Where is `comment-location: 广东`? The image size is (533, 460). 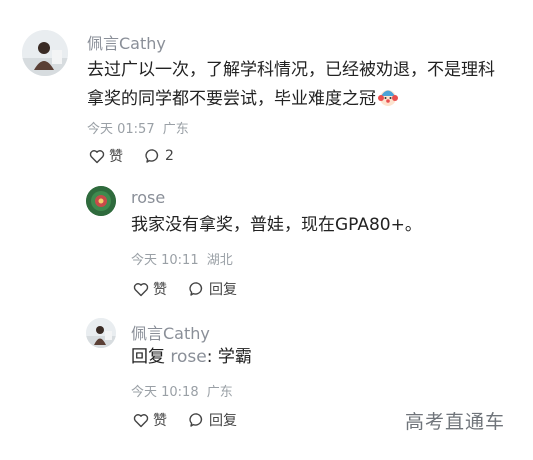
comment-location: 广东 is located at coordinates (175, 129).